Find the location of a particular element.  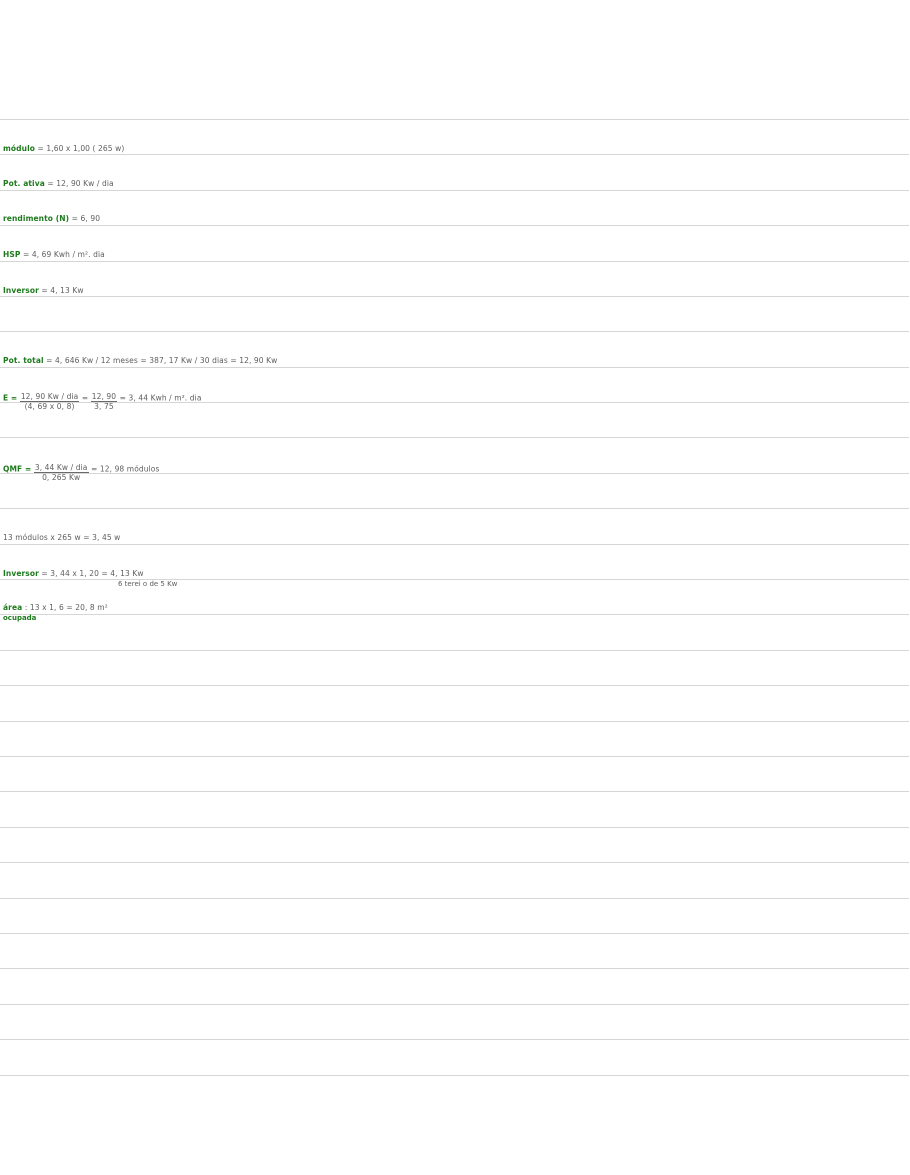

note-sublabel: ocupada is located at coordinates (20, 618).